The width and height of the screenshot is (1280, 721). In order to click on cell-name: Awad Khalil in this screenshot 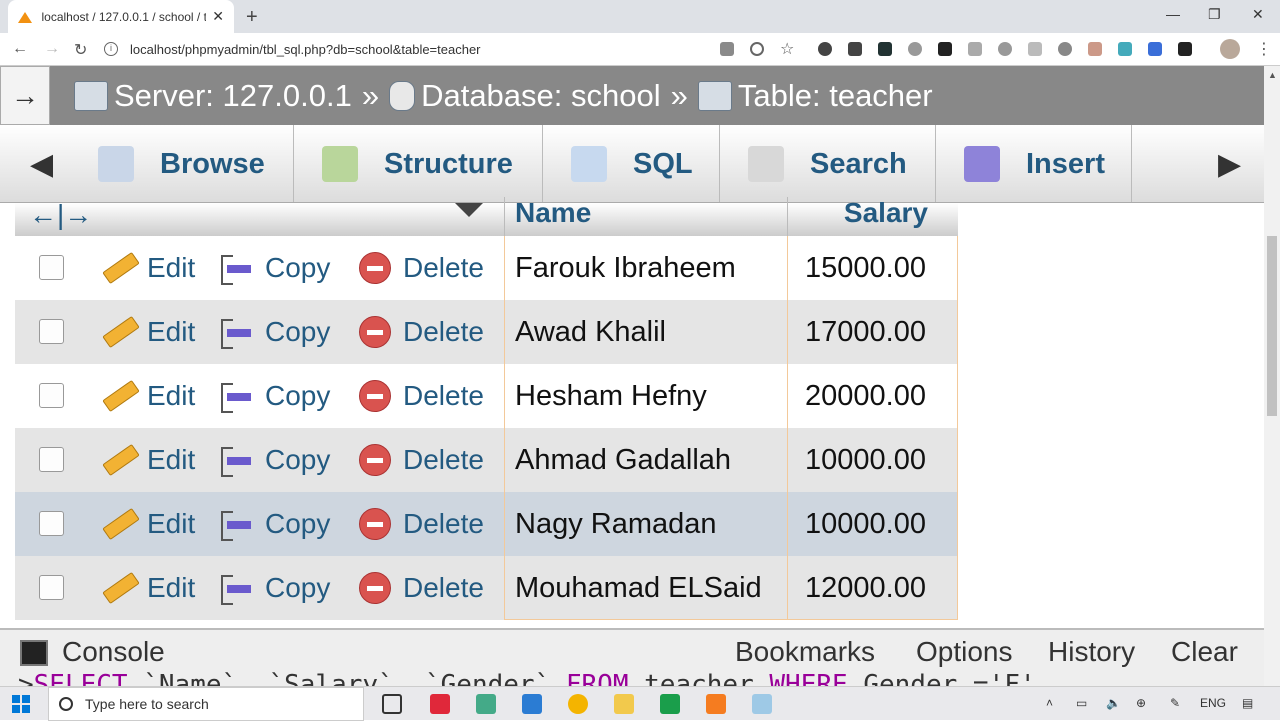, I will do `click(645, 332)`.